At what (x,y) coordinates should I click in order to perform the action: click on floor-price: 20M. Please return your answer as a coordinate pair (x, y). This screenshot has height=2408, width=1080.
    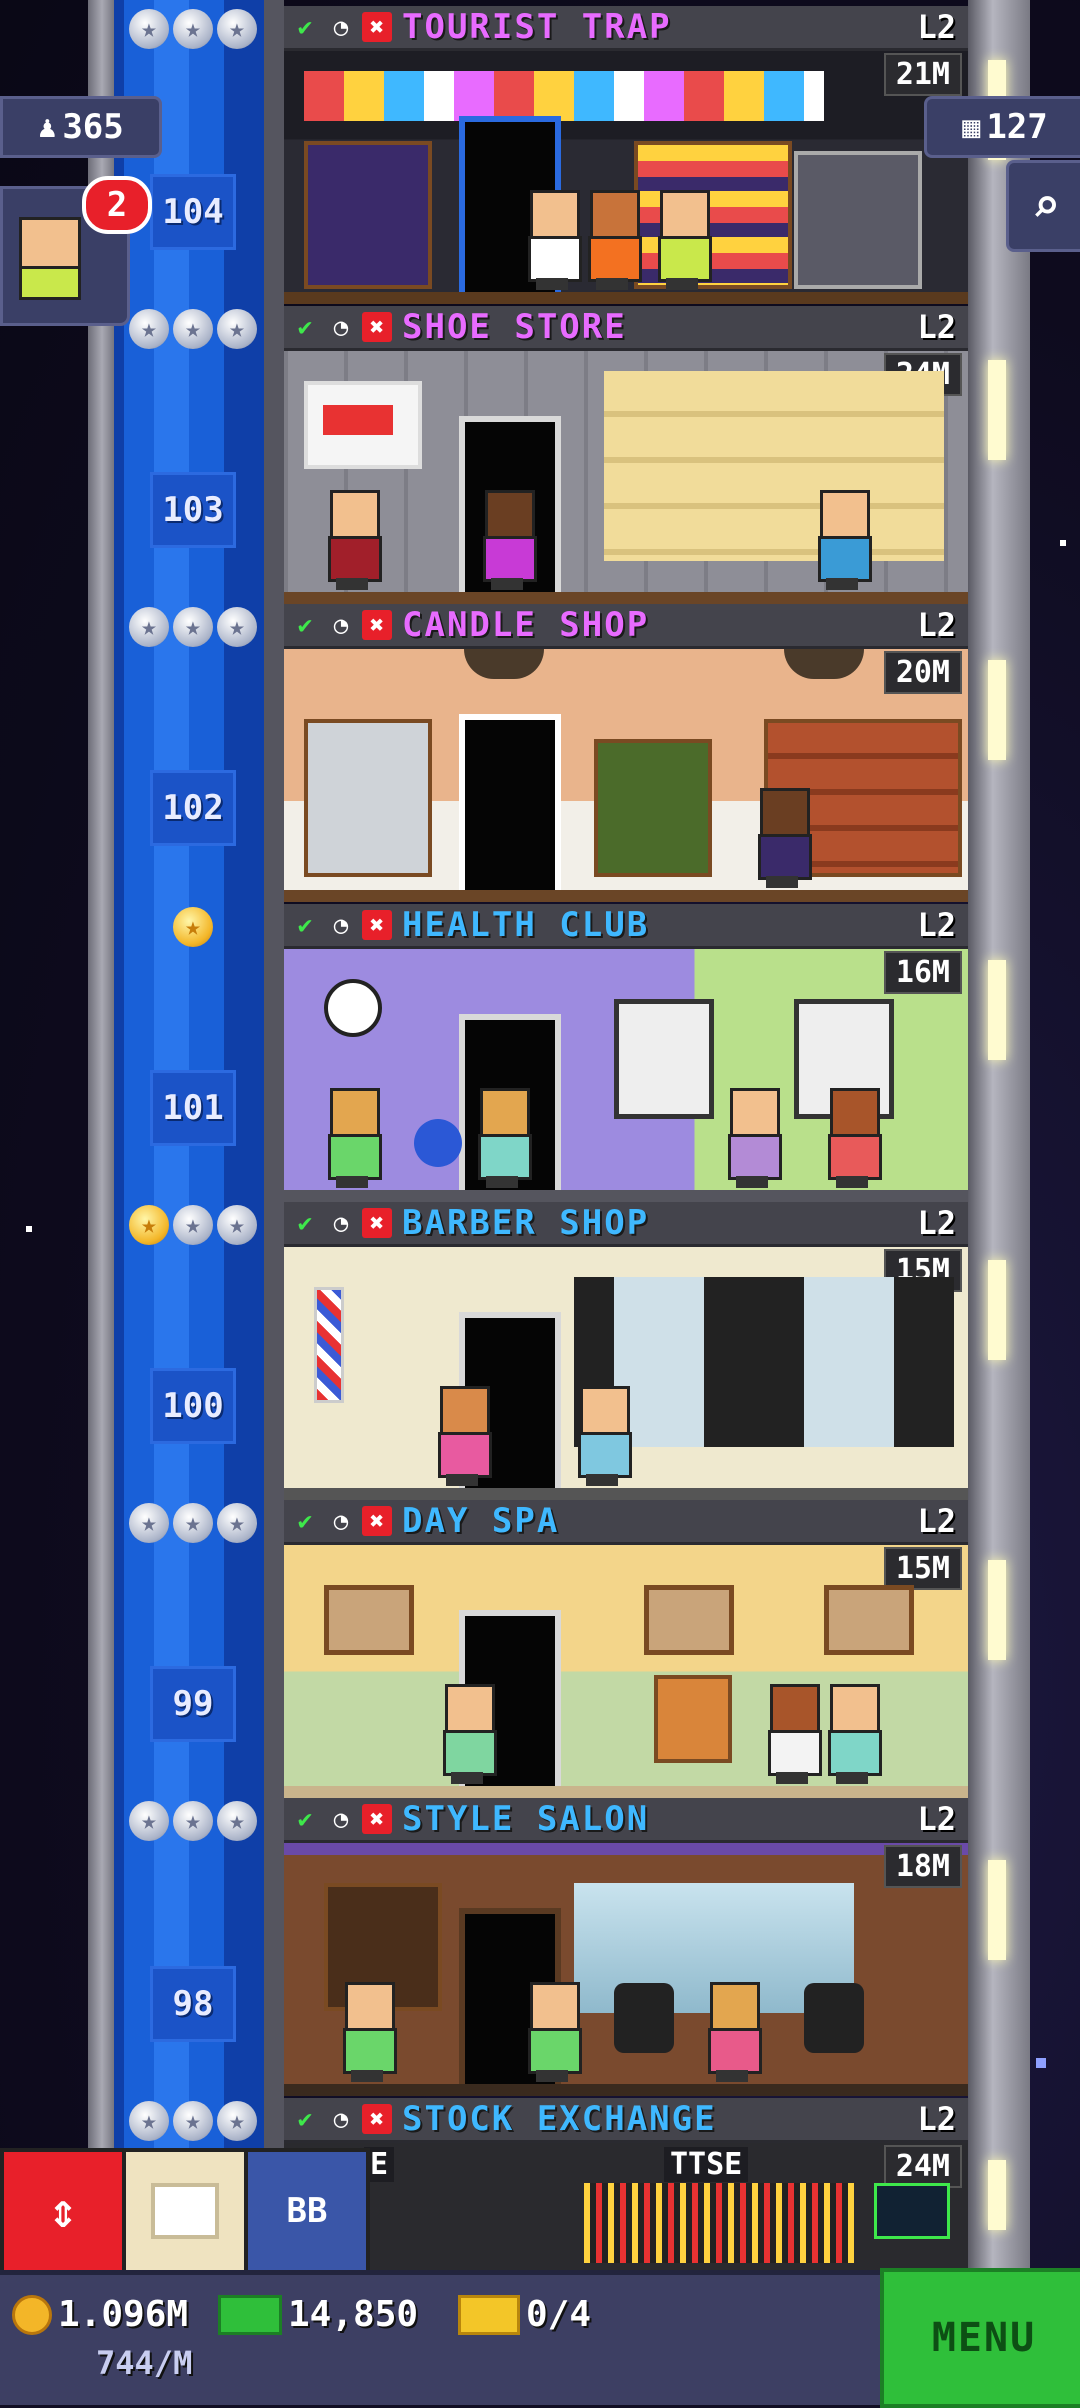
    Looking at the image, I should click on (922, 672).